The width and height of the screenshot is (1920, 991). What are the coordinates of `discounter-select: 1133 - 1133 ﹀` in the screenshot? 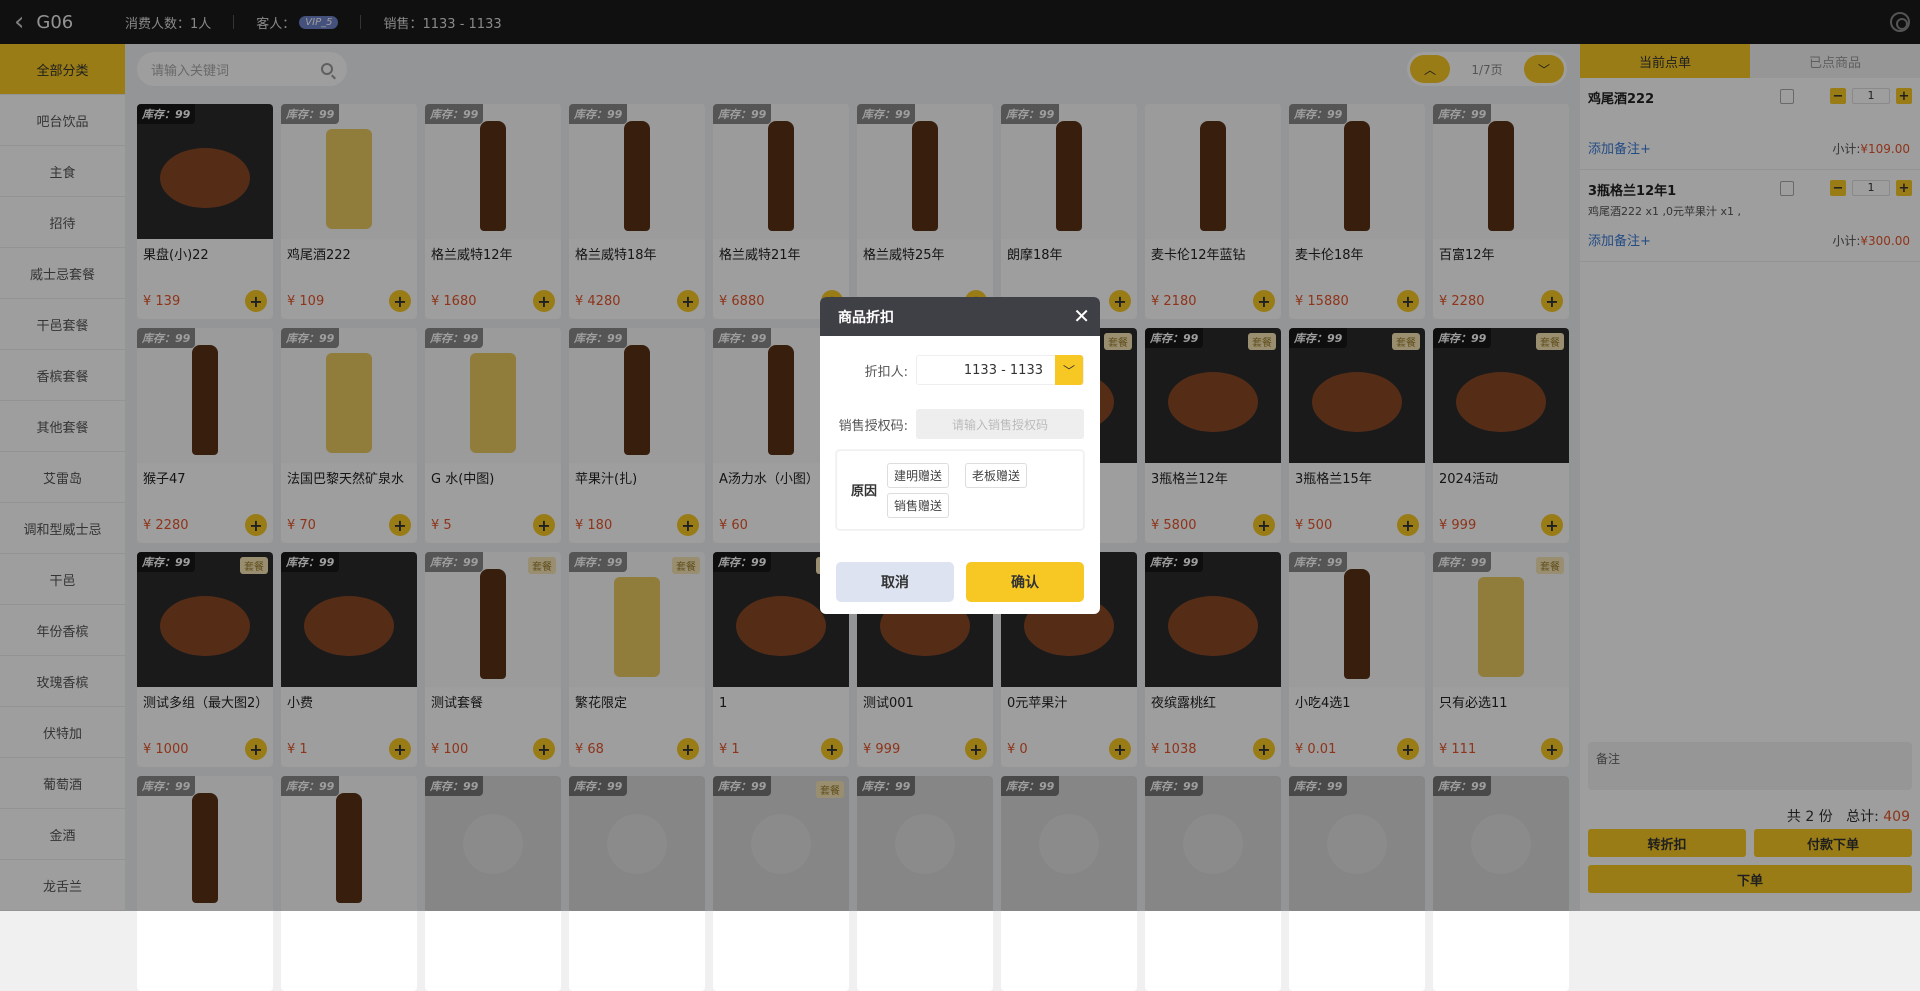 It's located at (1000, 370).